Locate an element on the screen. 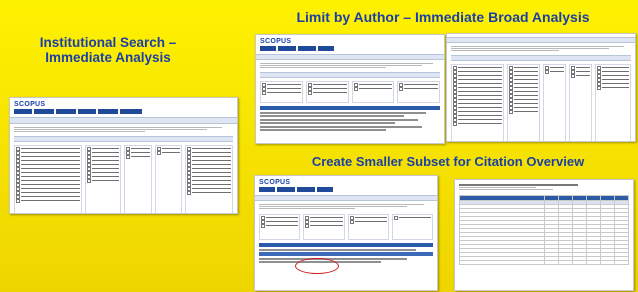 The height and width of the screenshot is (292, 638). subset-selection-screenshot: SCOPUS is located at coordinates (346, 233).